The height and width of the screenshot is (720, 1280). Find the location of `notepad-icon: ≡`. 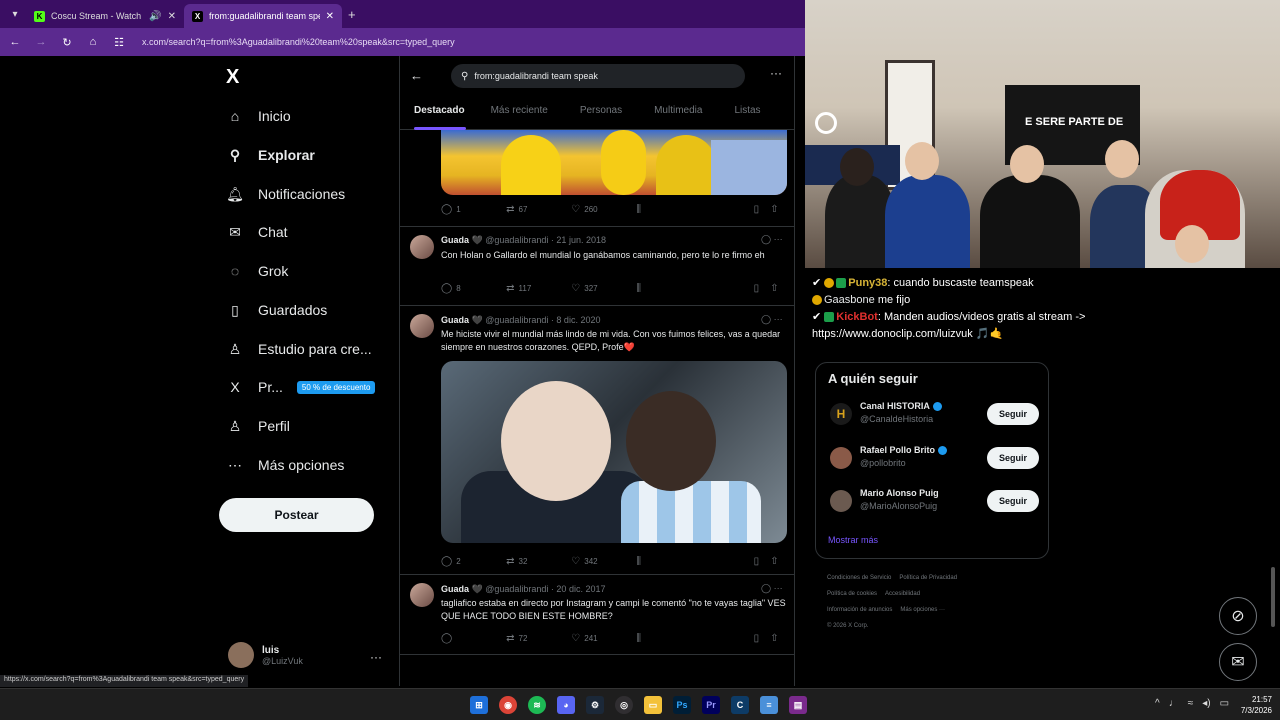

notepad-icon: ≡ is located at coordinates (769, 705).